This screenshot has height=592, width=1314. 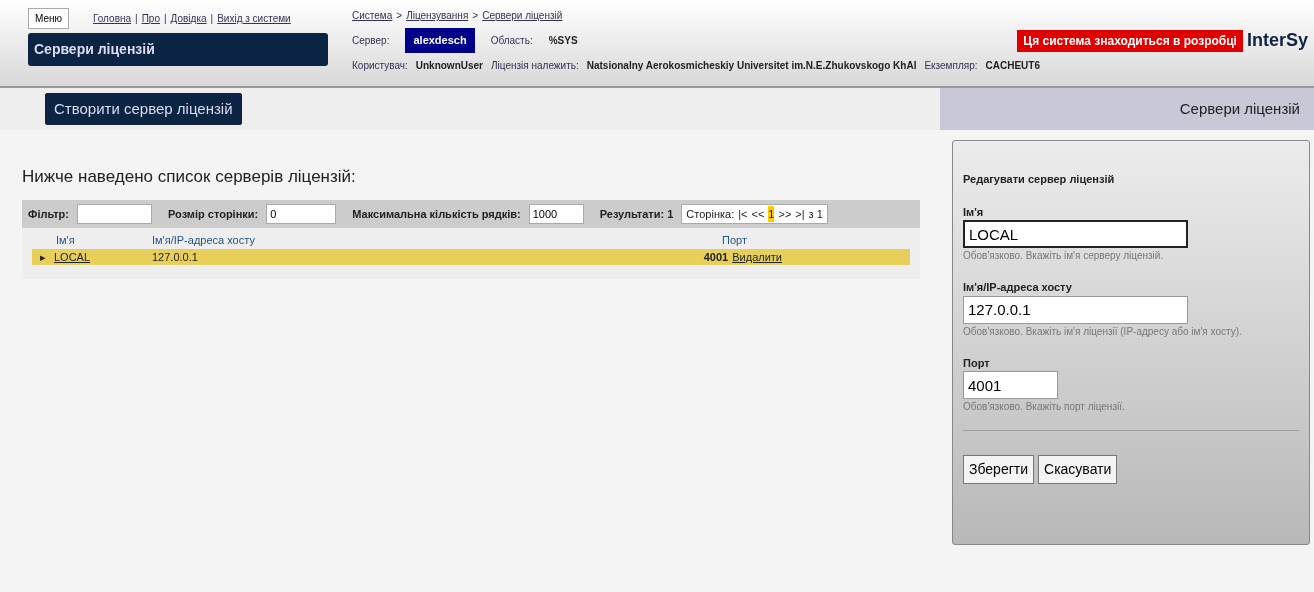 I want to click on header-link: Вихід з системи, so click(x=254, y=18).